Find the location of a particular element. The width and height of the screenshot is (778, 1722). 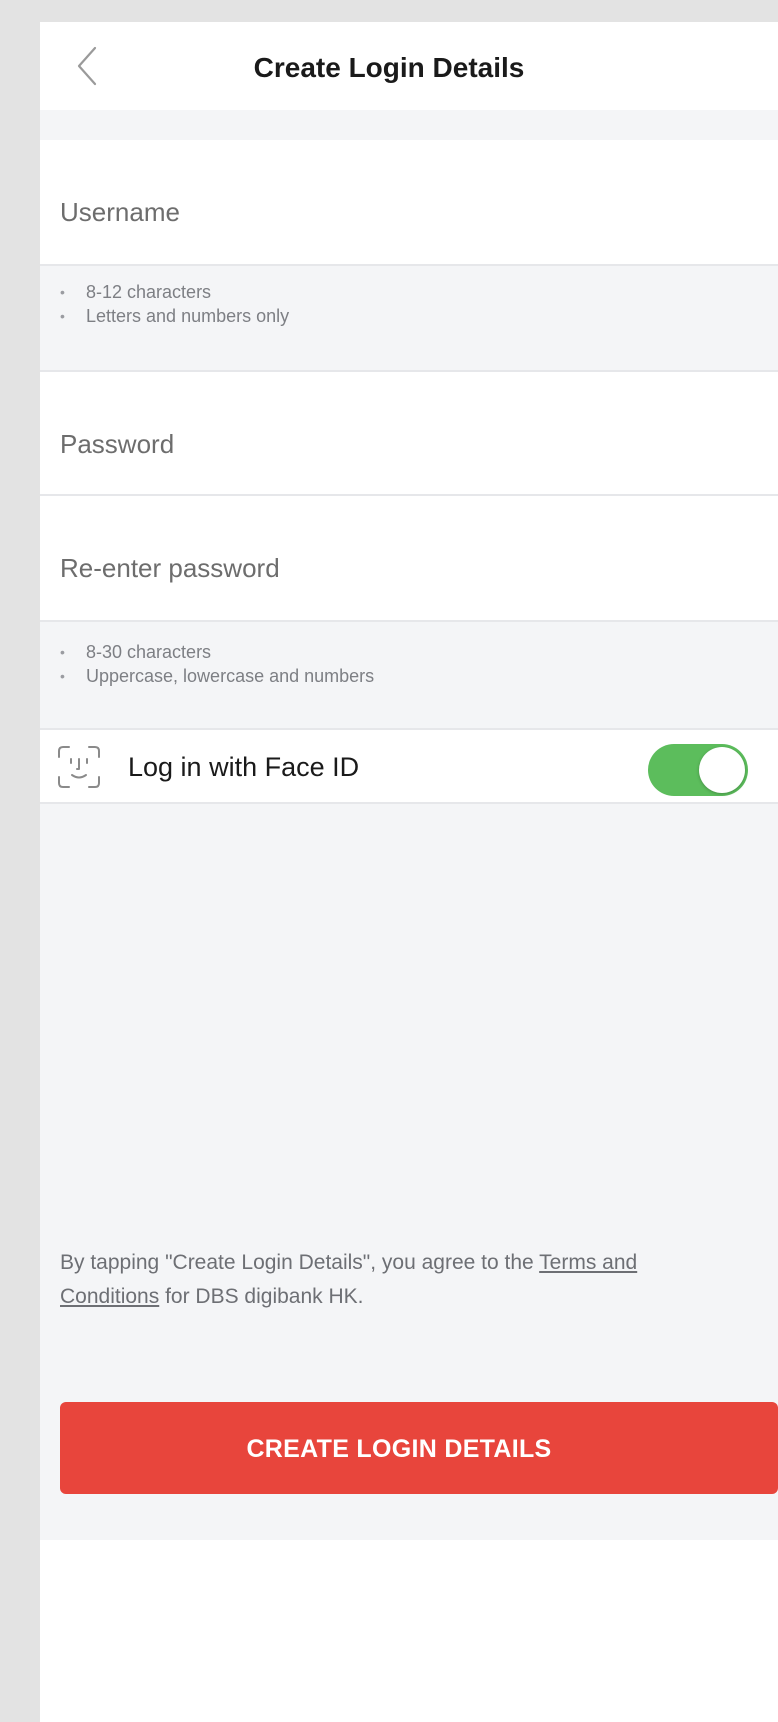

terms-suffix: for DBS digibank HK. is located at coordinates (261, 1296).